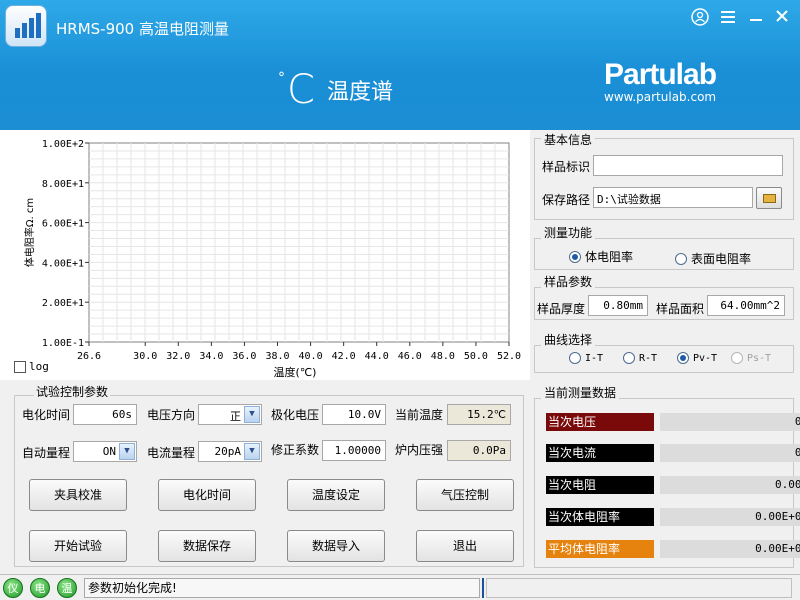  I want to click on voltage-direction-select: 正 ▼, so click(230, 414).